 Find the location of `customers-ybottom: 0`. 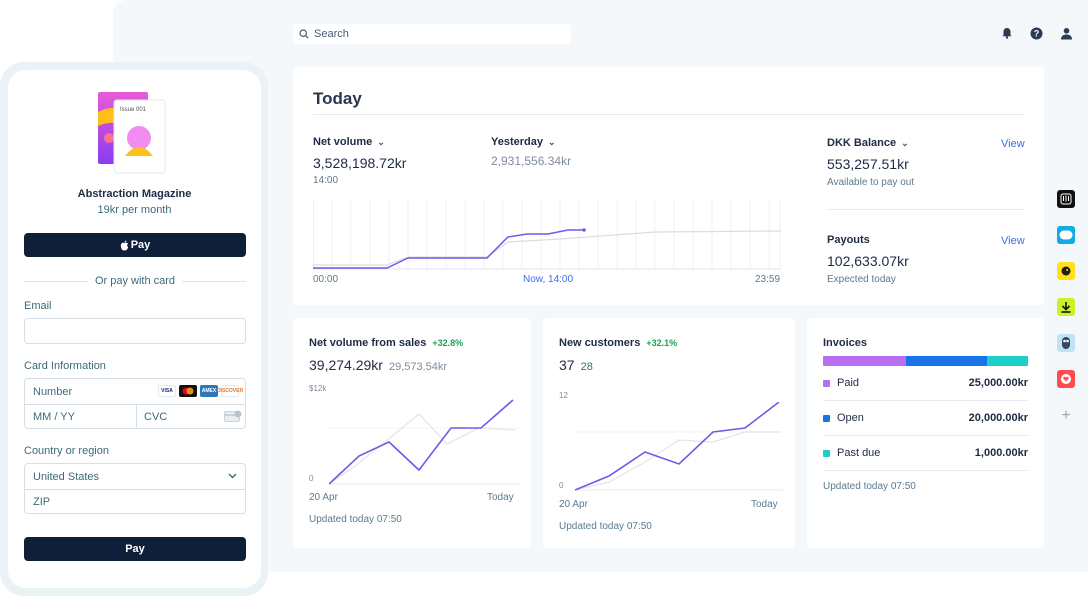

customers-ybottom: 0 is located at coordinates (561, 485).